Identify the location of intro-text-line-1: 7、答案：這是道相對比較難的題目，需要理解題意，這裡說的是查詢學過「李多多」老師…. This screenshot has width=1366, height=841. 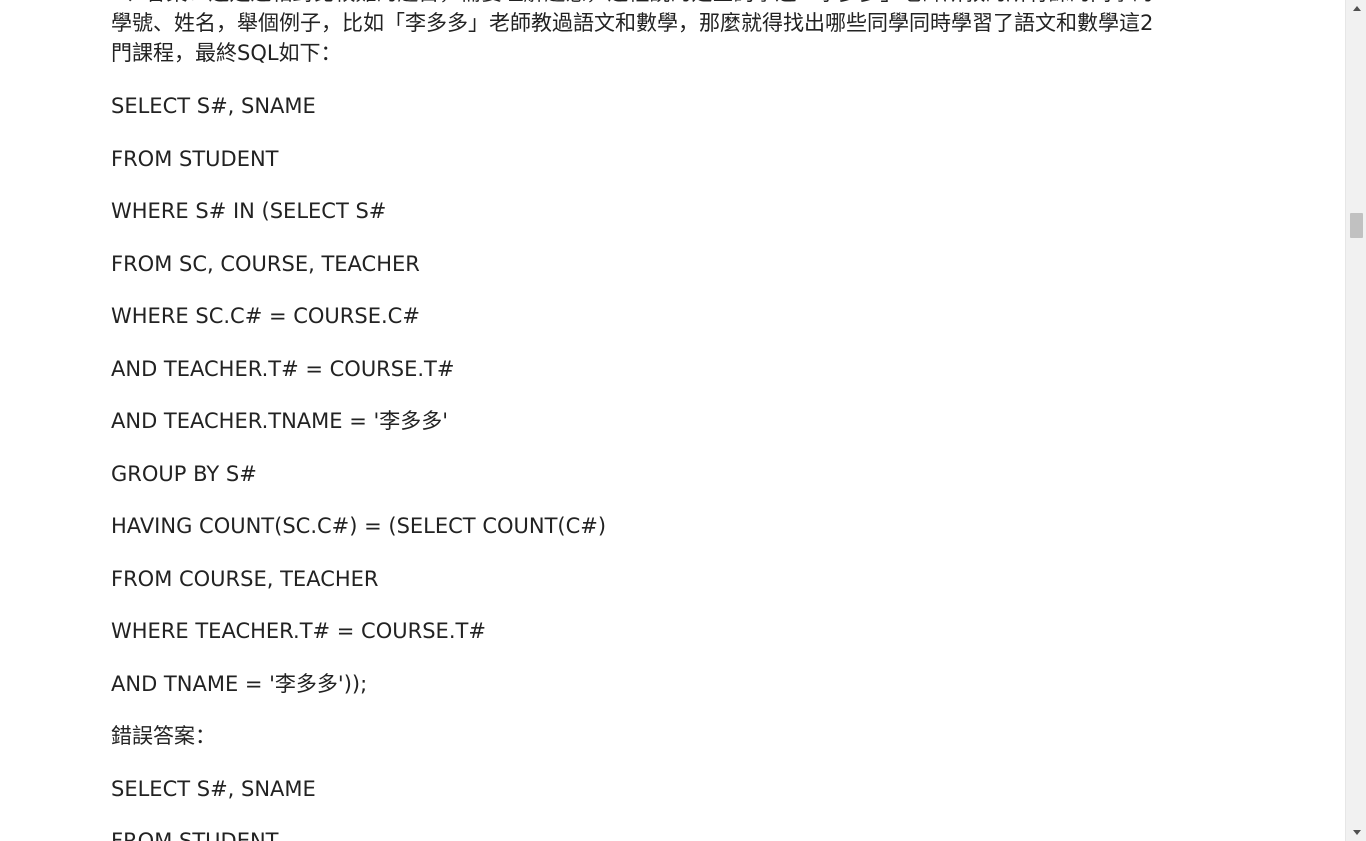
(671, 4).